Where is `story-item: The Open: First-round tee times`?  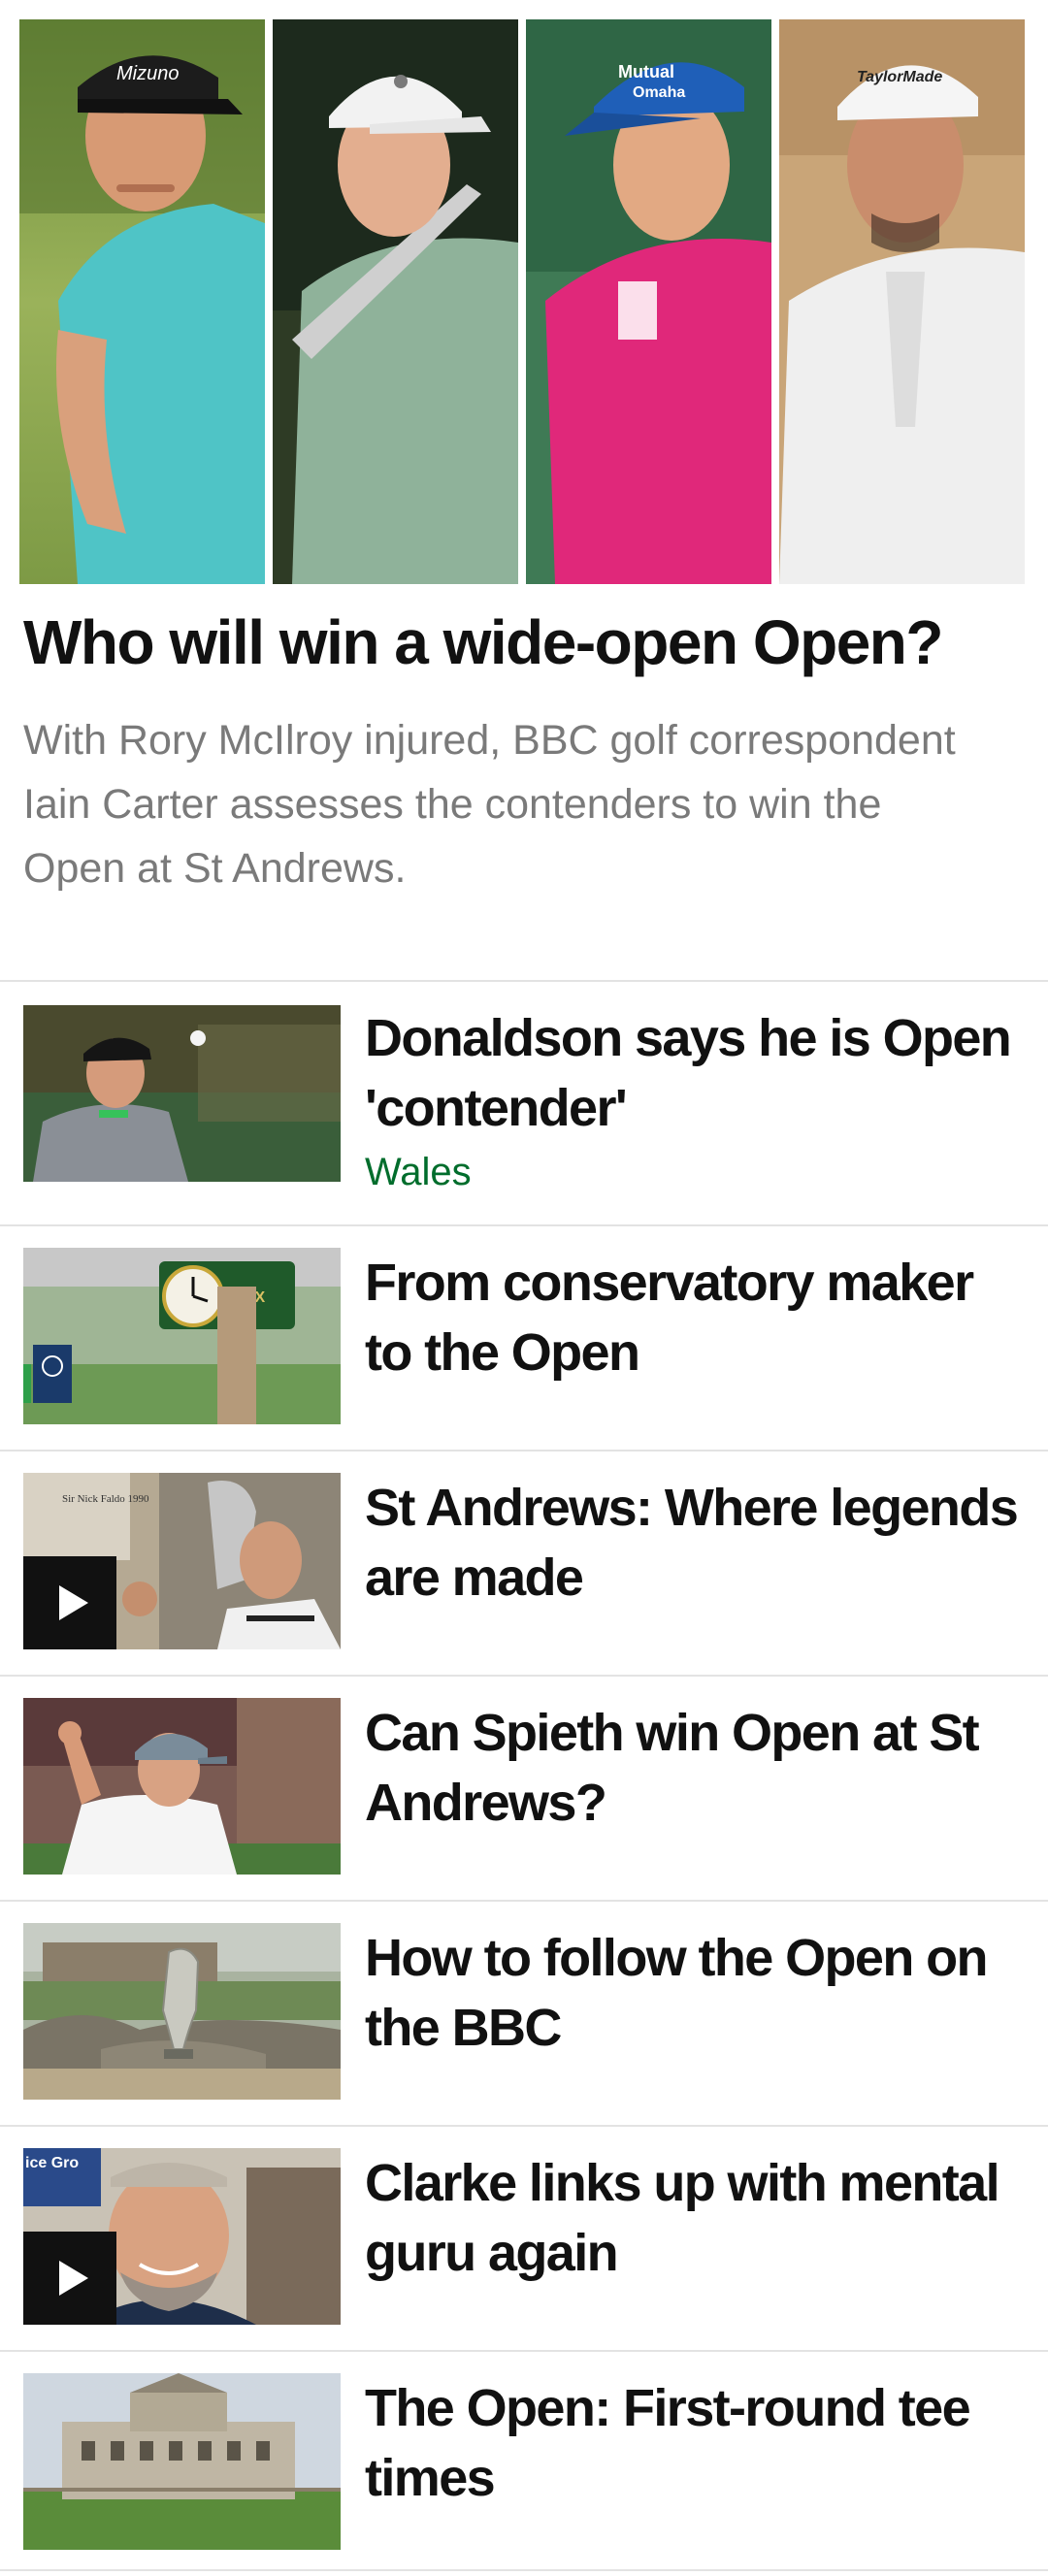 story-item: The Open: First-round tee times is located at coordinates (524, 2461).